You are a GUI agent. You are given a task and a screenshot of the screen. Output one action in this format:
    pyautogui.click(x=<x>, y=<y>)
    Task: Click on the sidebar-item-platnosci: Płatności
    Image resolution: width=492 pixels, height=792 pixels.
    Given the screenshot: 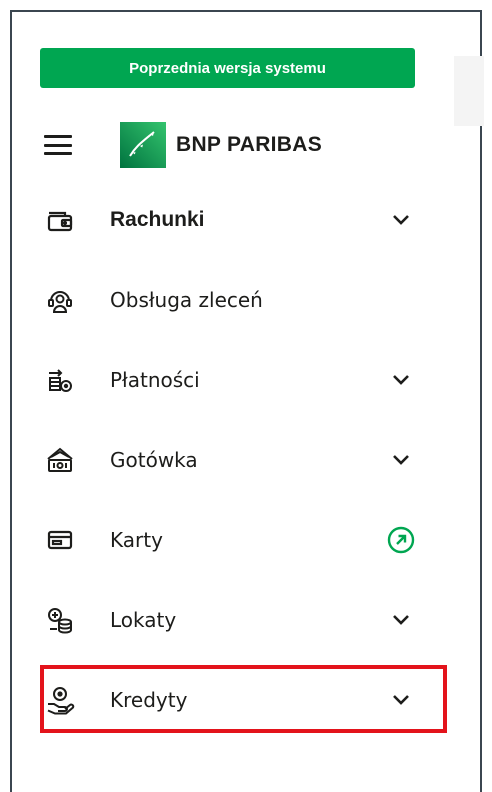 What is the action you would take?
    pyautogui.click(x=242, y=380)
    